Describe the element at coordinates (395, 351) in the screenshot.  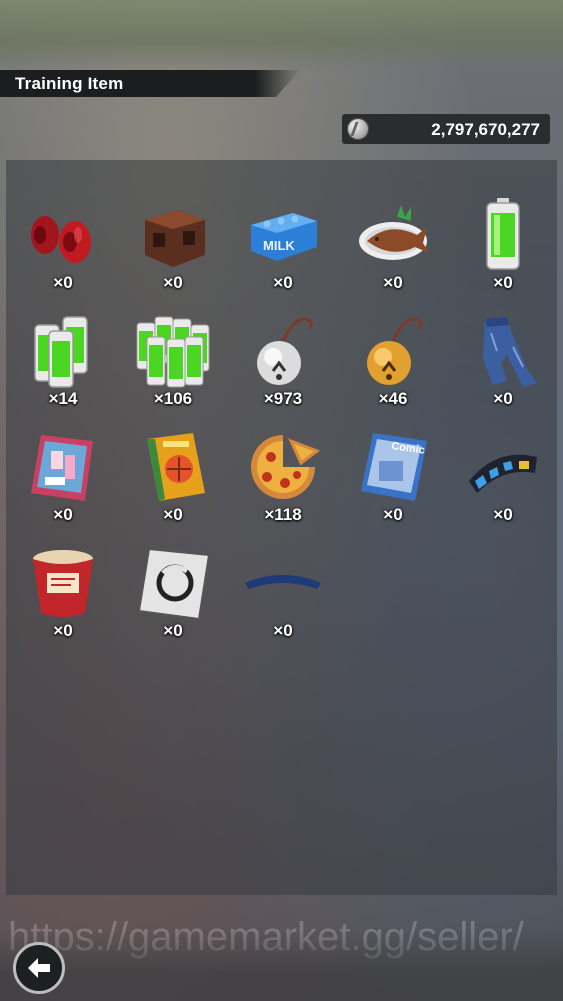
I see `gold-bell-icon` at that location.